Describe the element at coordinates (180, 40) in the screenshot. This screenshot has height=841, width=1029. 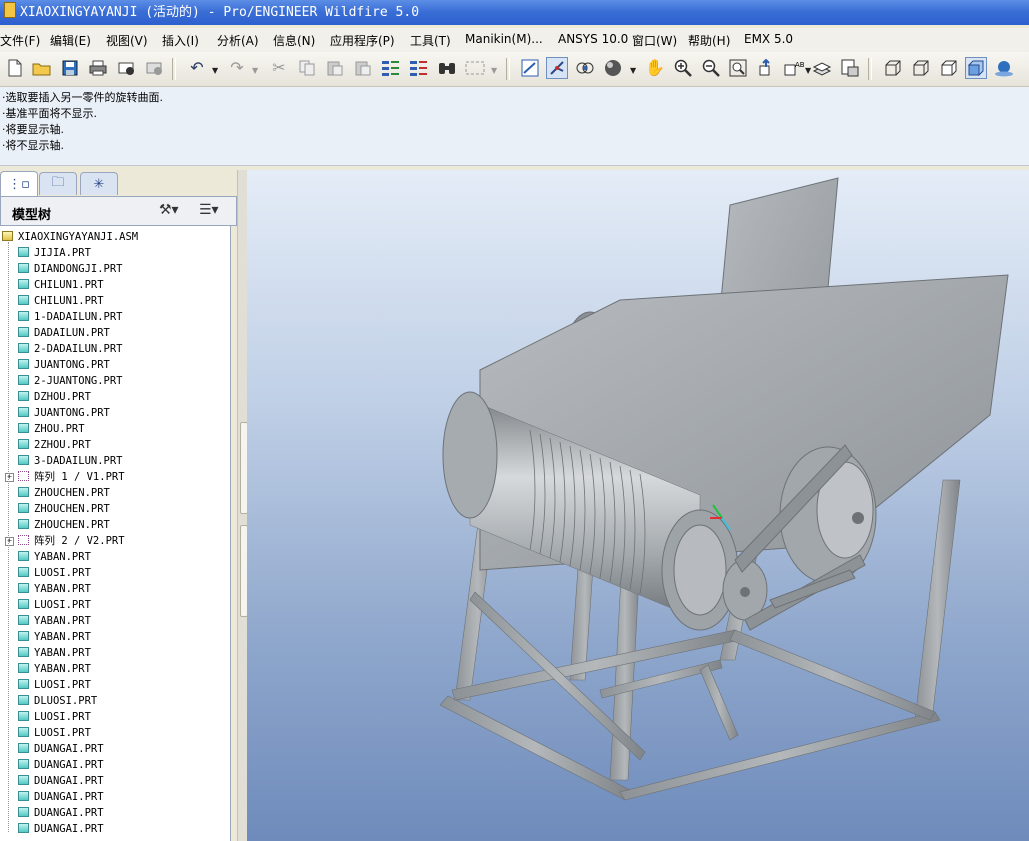
I see `menu-insert: 插入(I)` at that location.